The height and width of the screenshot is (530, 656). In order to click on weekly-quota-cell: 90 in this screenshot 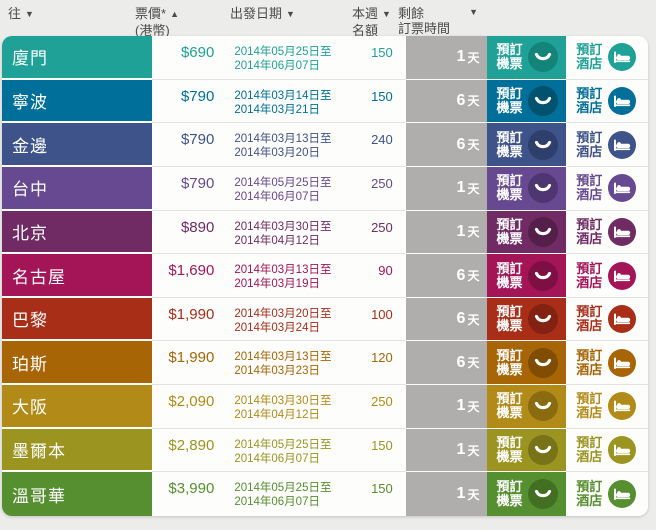, I will do `click(368, 276)`.